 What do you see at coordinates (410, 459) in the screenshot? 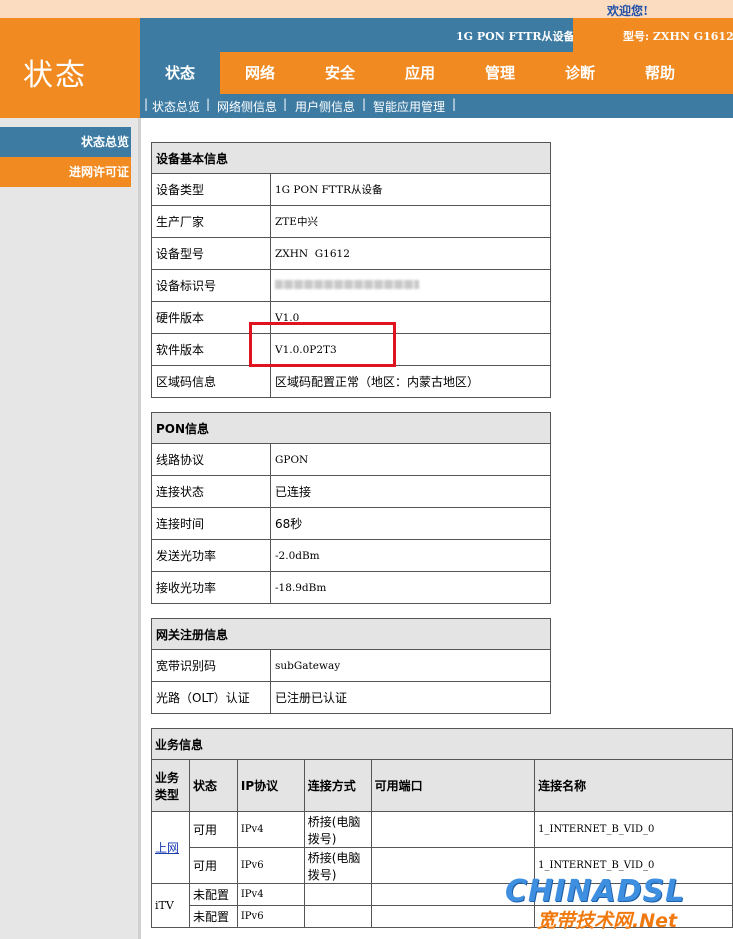
I see `row-value: GPON` at bounding box center [410, 459].